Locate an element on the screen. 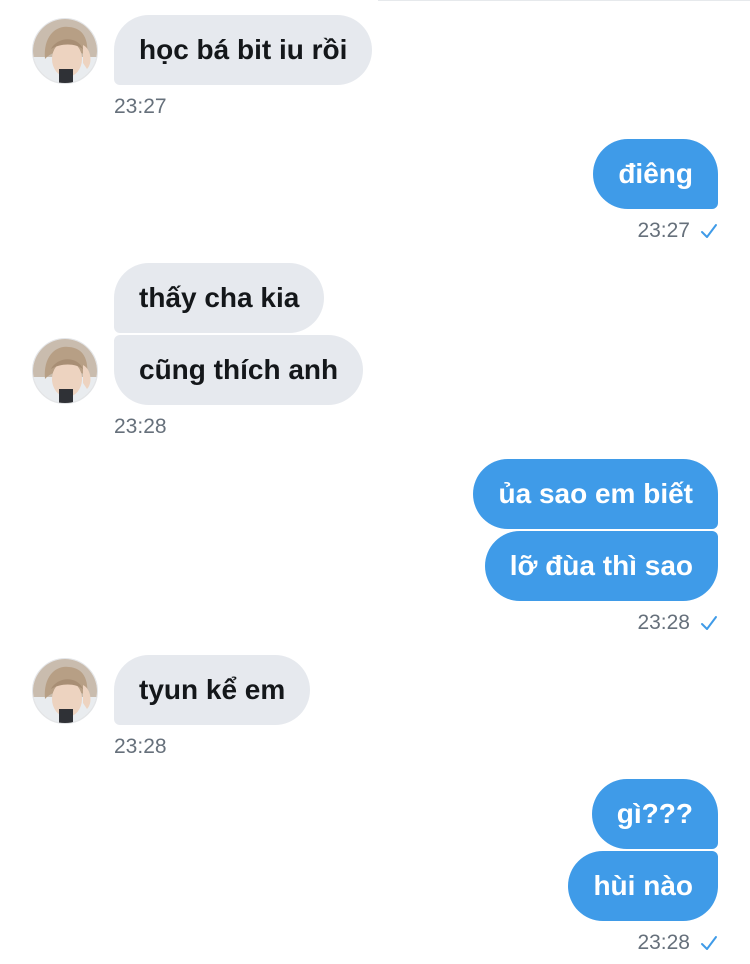 The image size is (750, 964). message-text: điêng is located at coordinates (655, 173).